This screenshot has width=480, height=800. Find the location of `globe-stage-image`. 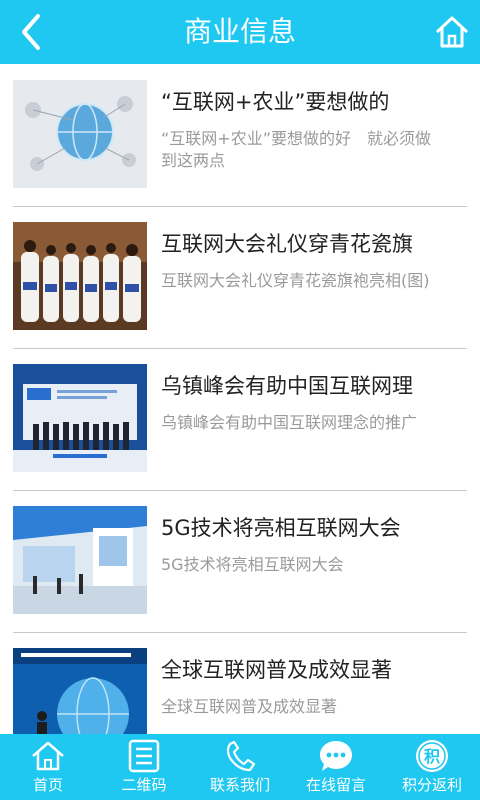

globe-stage-image is located at coordinates (80, 691).